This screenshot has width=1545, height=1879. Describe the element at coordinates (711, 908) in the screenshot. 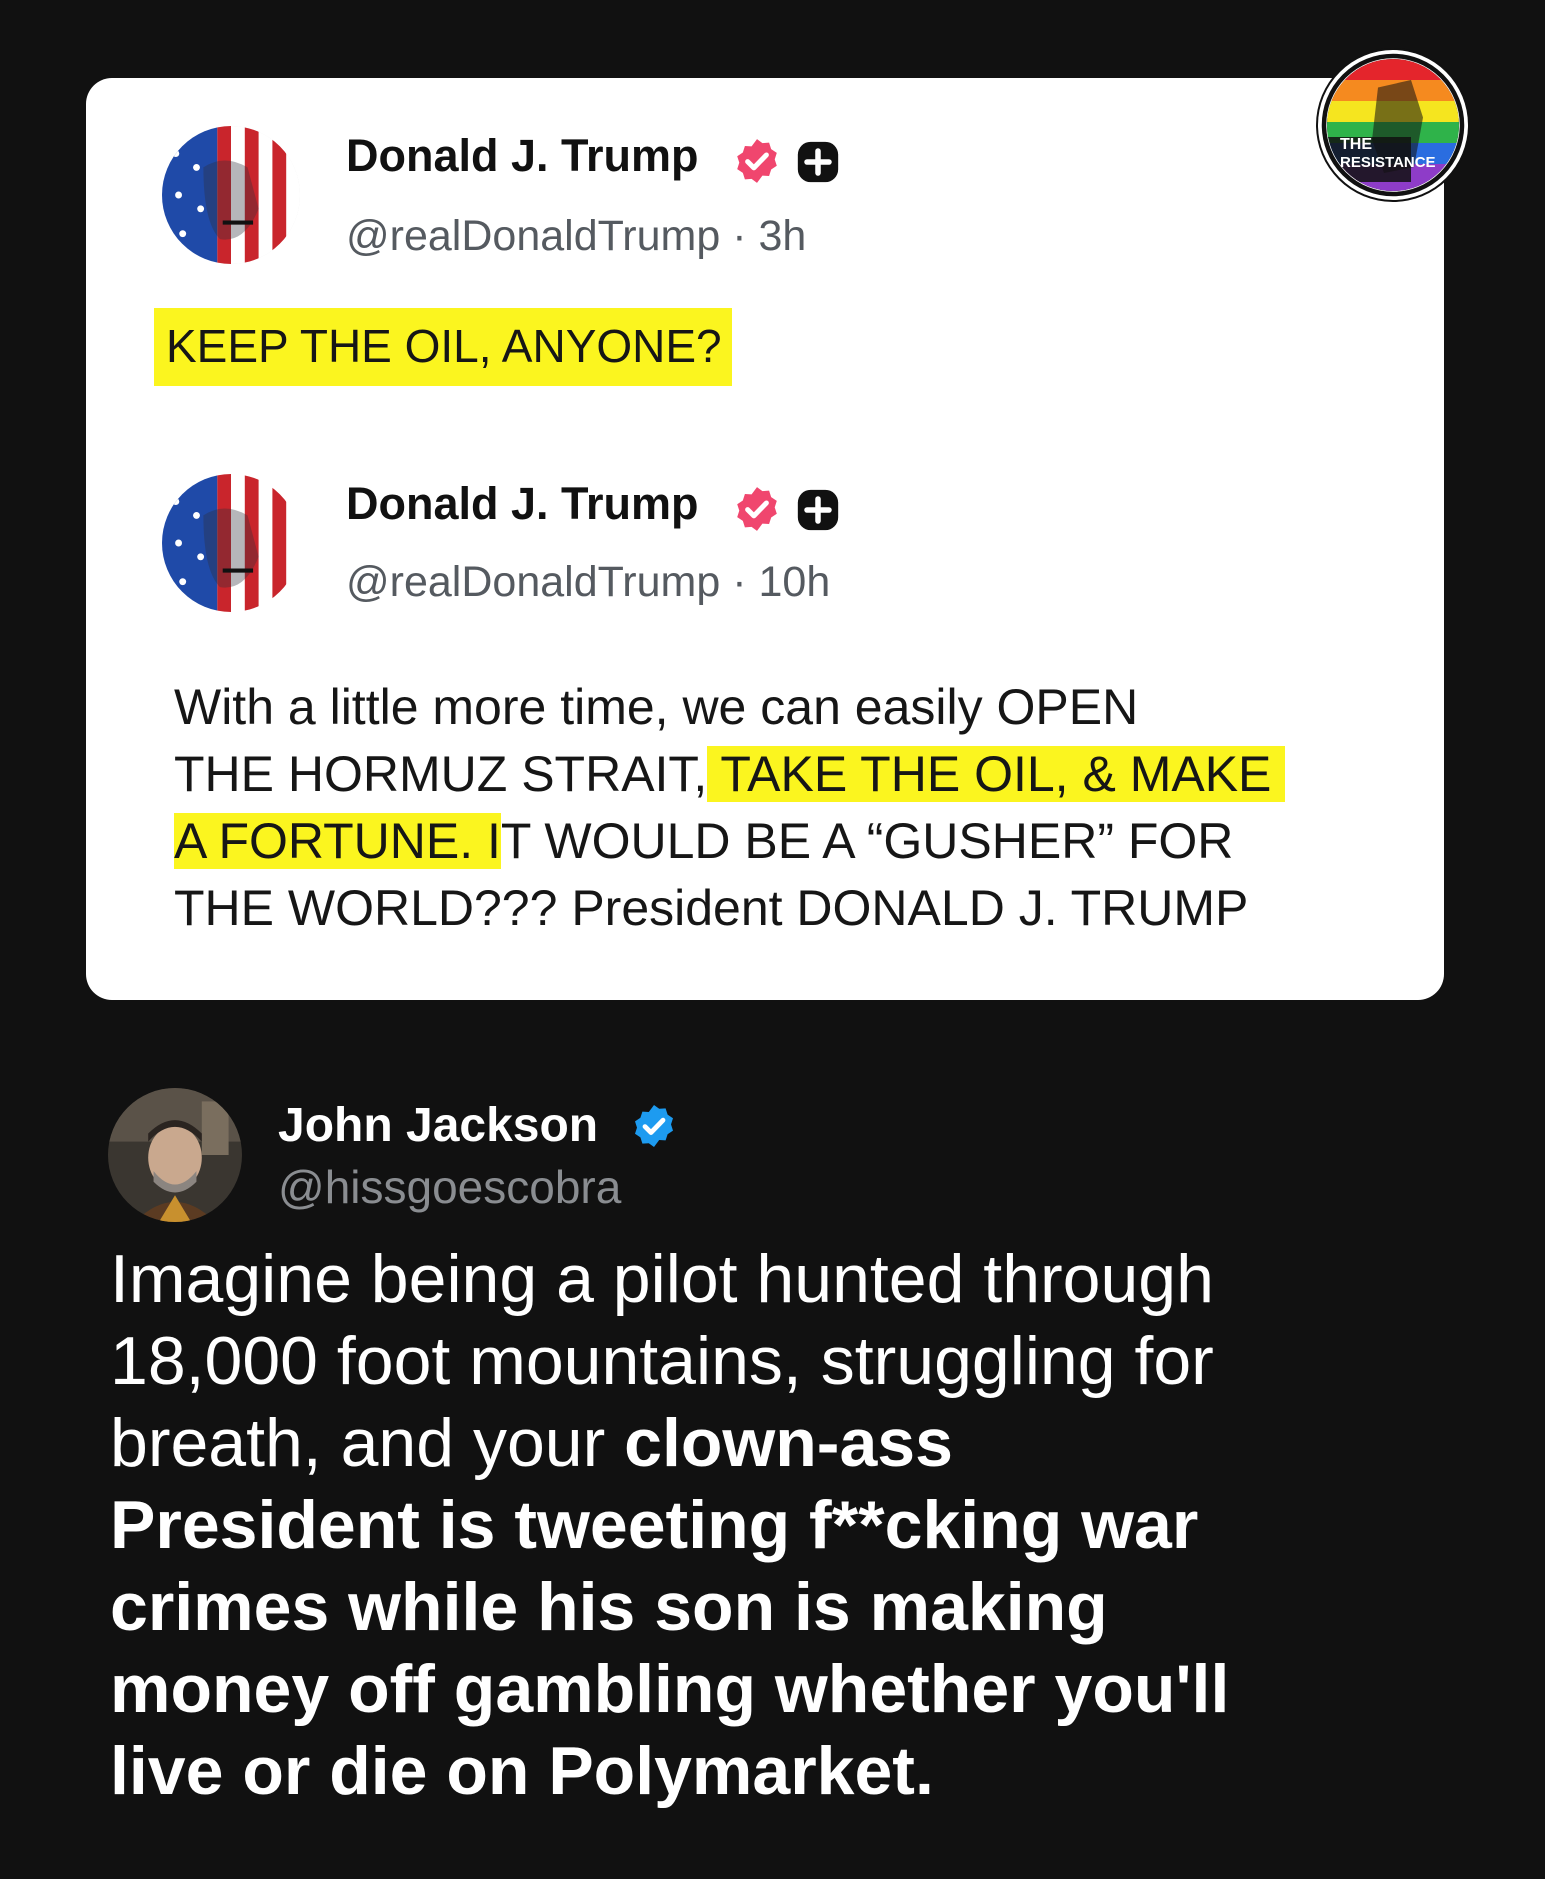

I see `post-text-line: THE WORLD??? President DONALD J. TRUMP` at that location.